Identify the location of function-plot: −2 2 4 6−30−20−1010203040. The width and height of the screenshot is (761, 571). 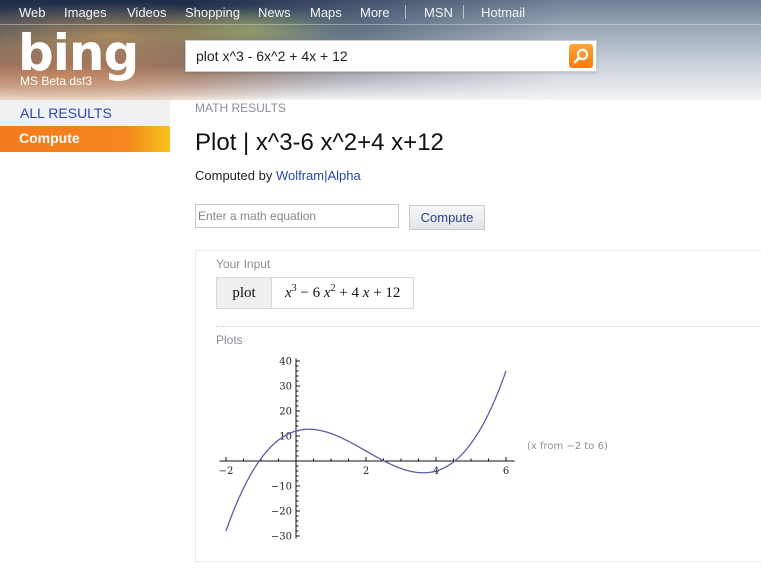
(367, 450).